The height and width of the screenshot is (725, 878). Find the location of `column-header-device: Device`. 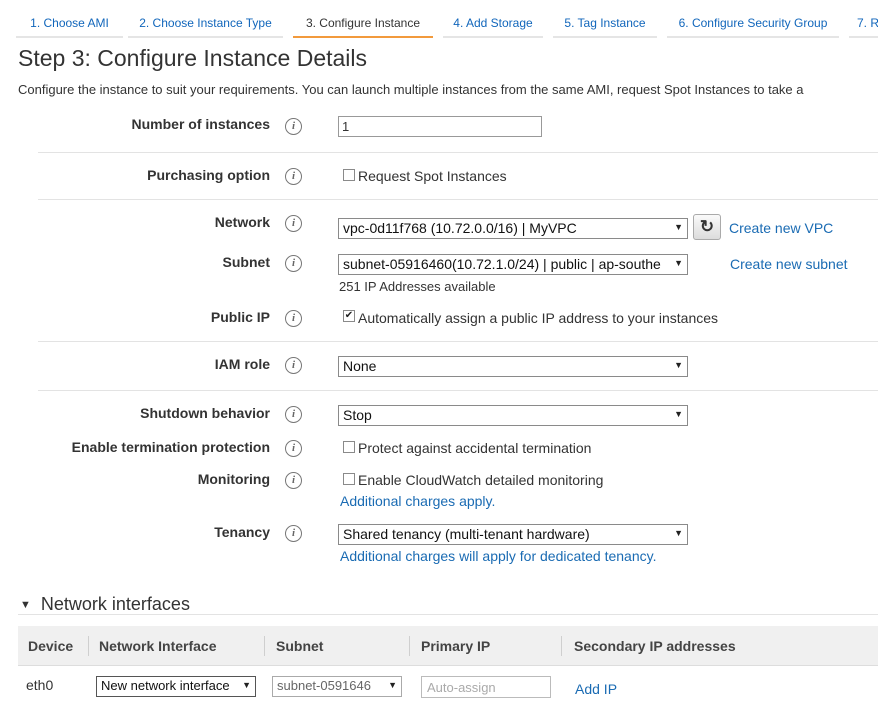

column-header-device: Device is located at coordinates (51, 646).